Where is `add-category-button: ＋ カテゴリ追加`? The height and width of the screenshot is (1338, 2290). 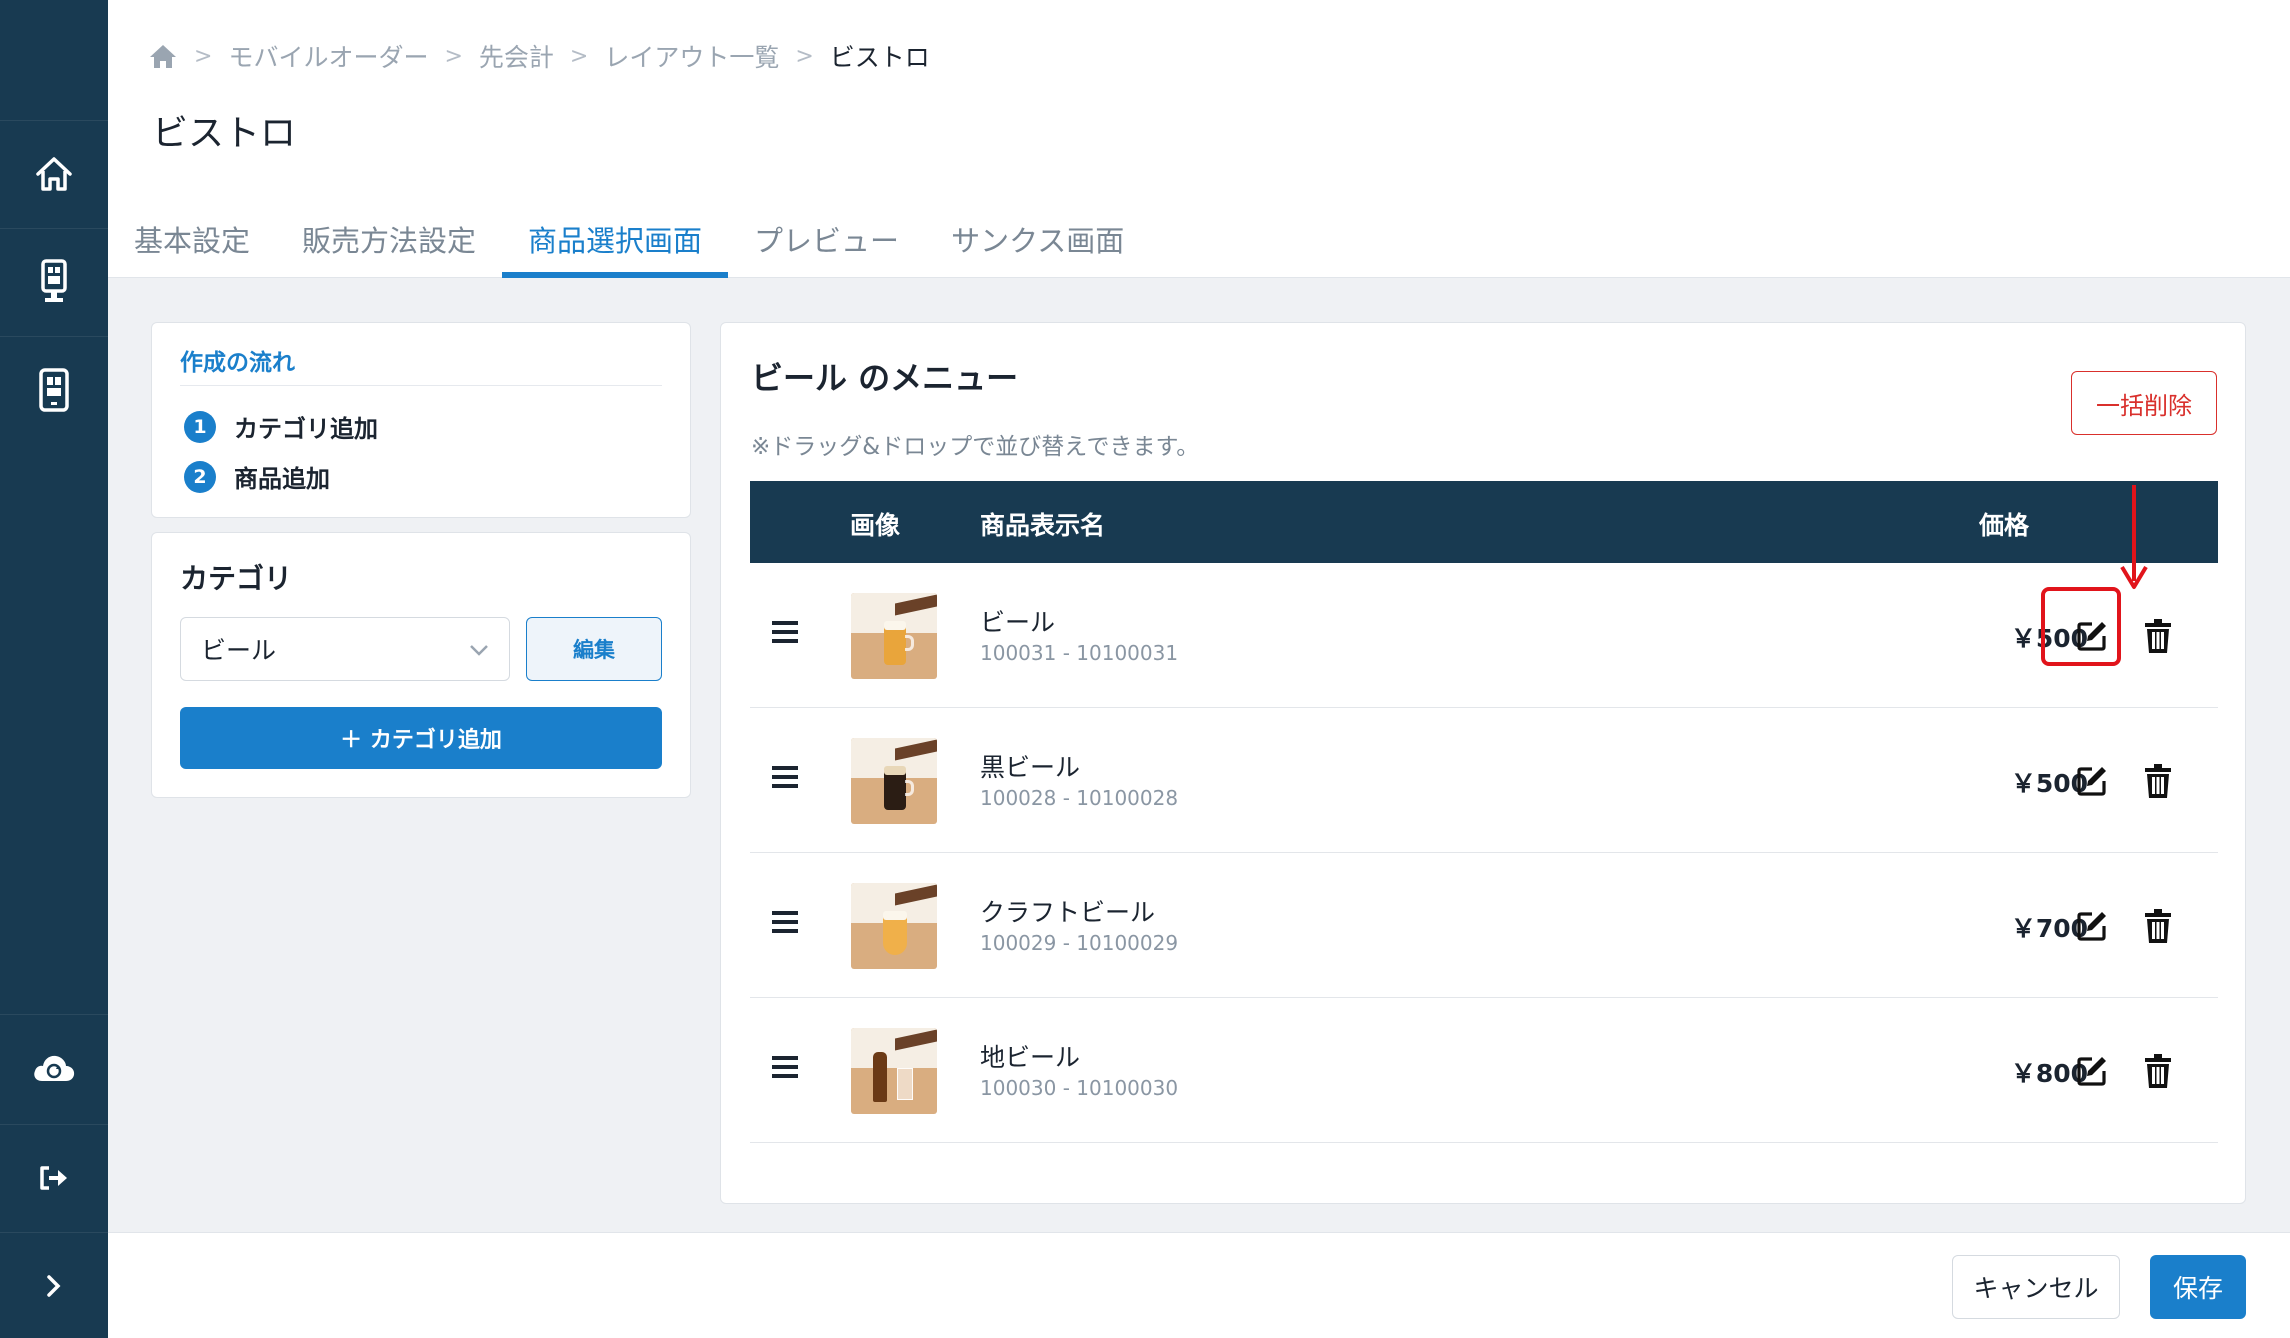
add-category-button: ＋ カテゴリ追加 is located at coordinates (421, 738).